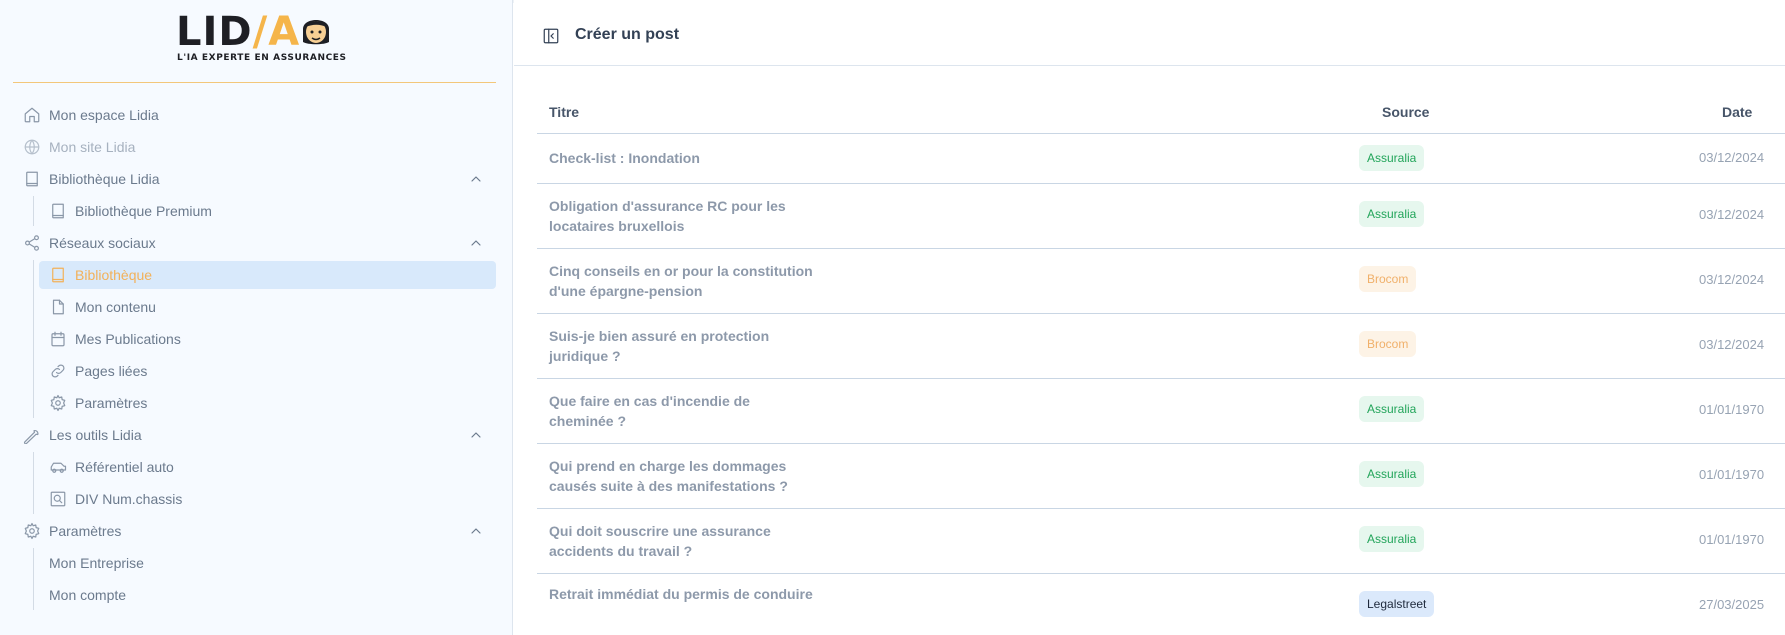 The height and width of the screenshot is (635, 1785). I want to click on sidebar-item-mon-site-lidia: Mon site Lidia, so click(79, 147).